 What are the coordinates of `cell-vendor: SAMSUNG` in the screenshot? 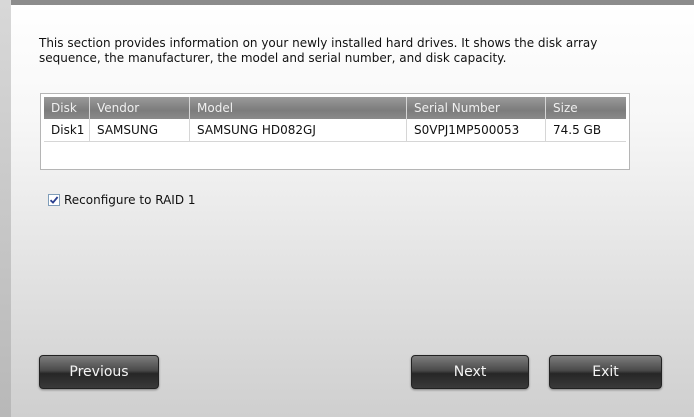 It's located at (140, 130).